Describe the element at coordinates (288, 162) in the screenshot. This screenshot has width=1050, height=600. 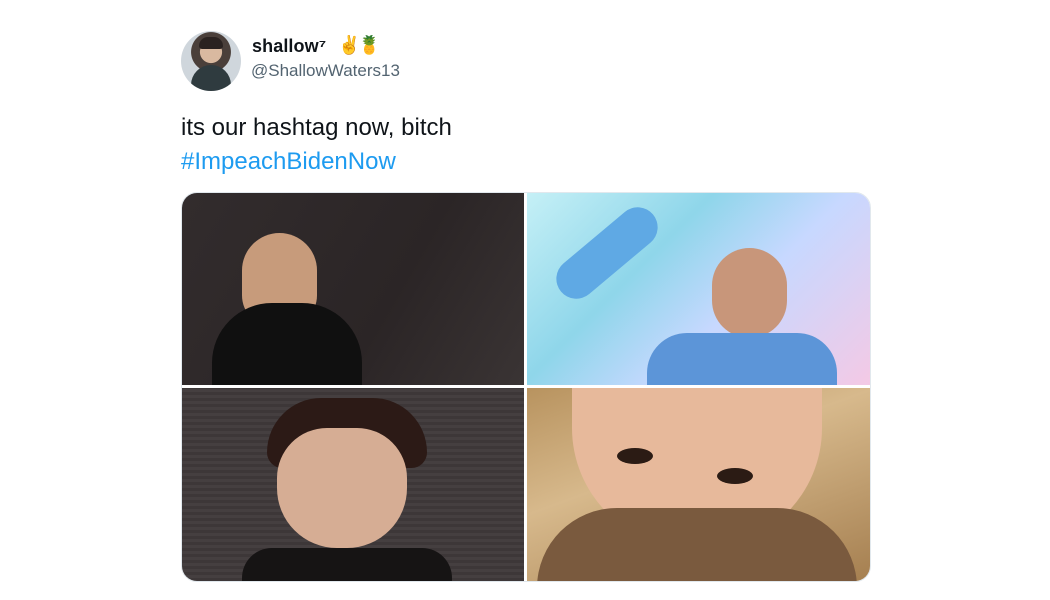
I see `hashtag-link: #ImpeachBidenNow` at that location.